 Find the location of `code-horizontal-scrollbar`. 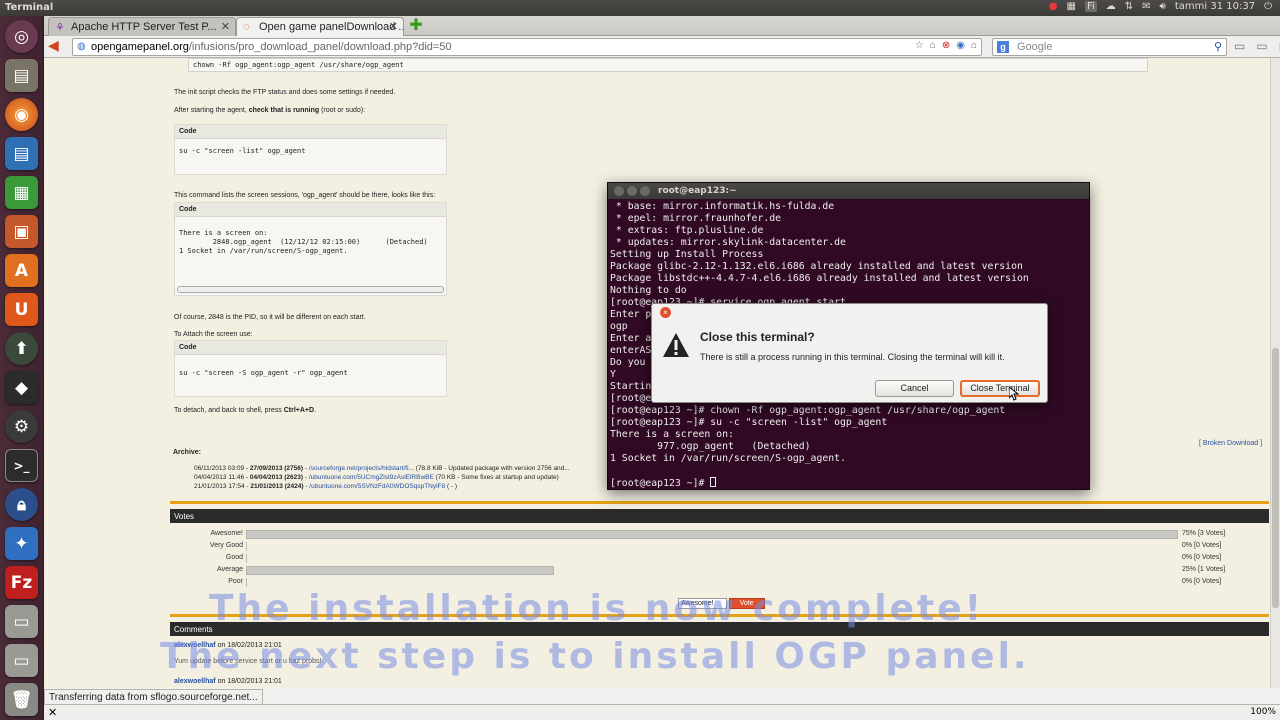

code-horizontal-scrollbar is located at coordinates (310, 289).